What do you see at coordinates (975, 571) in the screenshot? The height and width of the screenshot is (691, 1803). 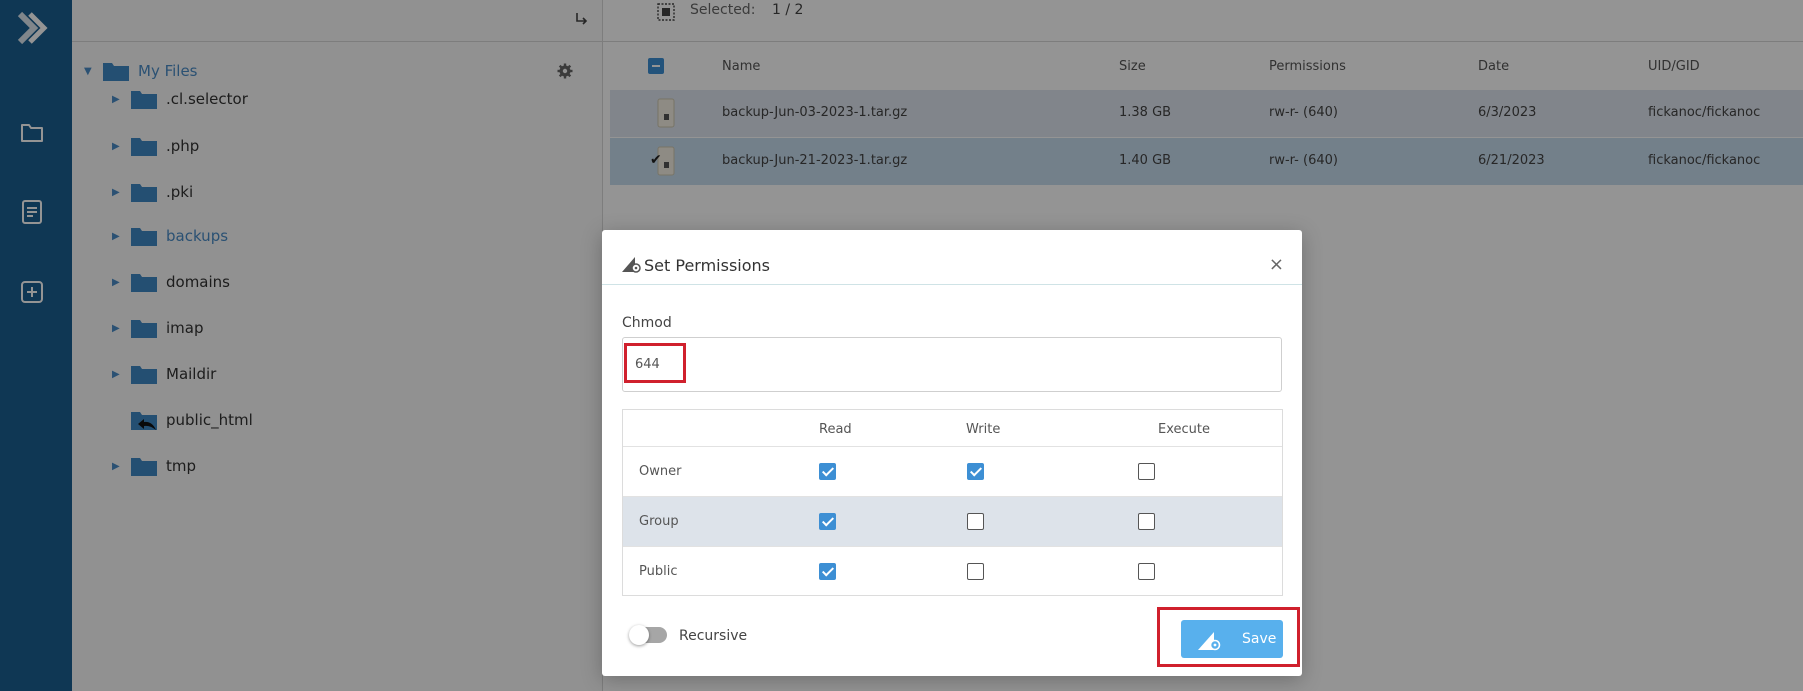 I see `public-write-checkbox` at bounding box center [975, 571].